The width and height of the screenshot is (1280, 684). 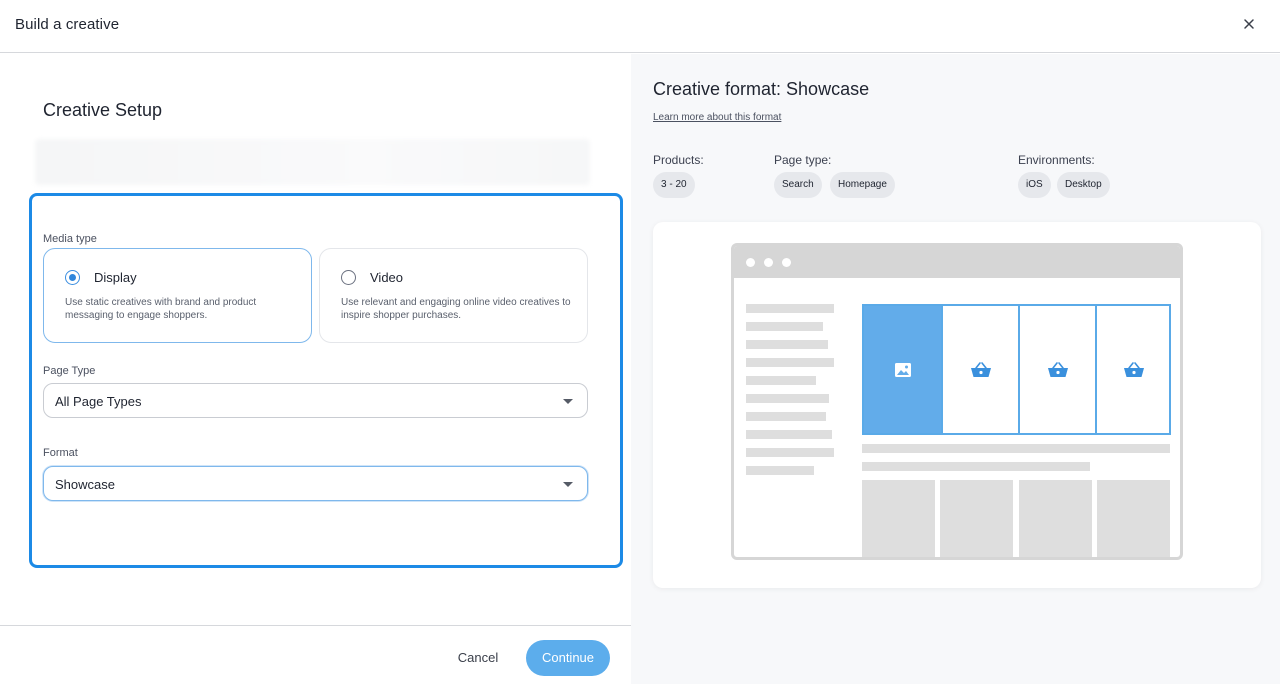 What do you see at coordinates (478, 658) in the screenshot?
I see `cancel-button: Cancel` at bounding box center [478, 658].